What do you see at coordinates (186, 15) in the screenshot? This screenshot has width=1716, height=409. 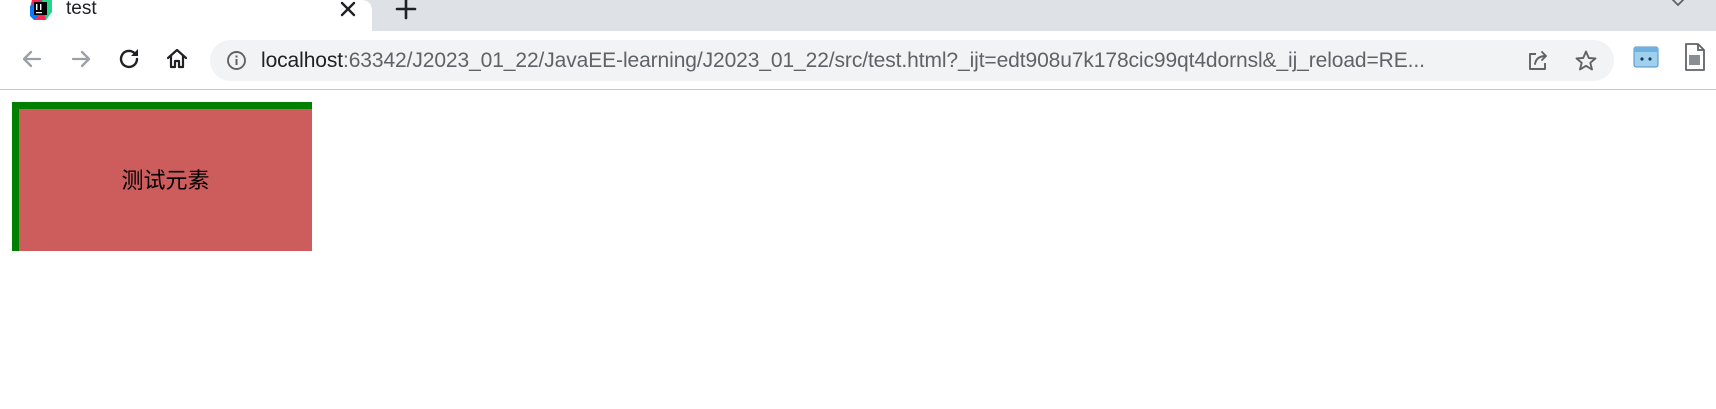 I see `browser-tab: test` at bounding box center [186, 15].